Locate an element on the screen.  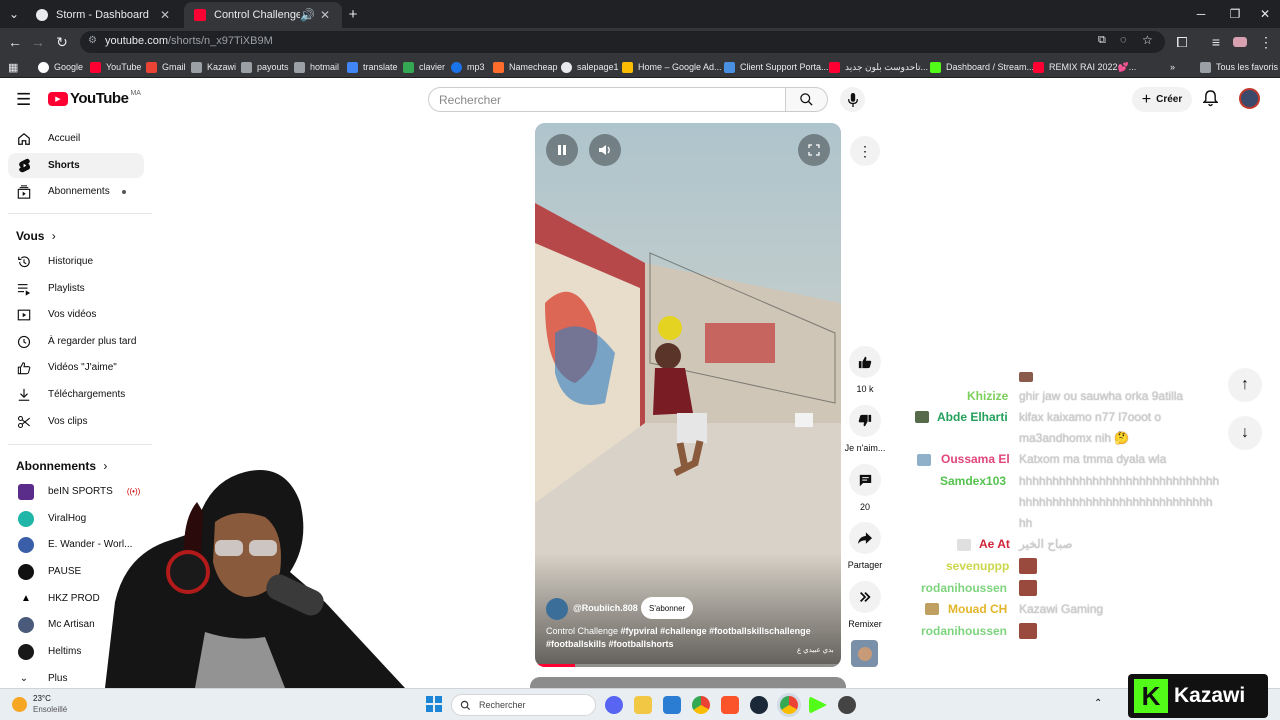
bookmark-translate: translate is located at coordinates (372, 67).